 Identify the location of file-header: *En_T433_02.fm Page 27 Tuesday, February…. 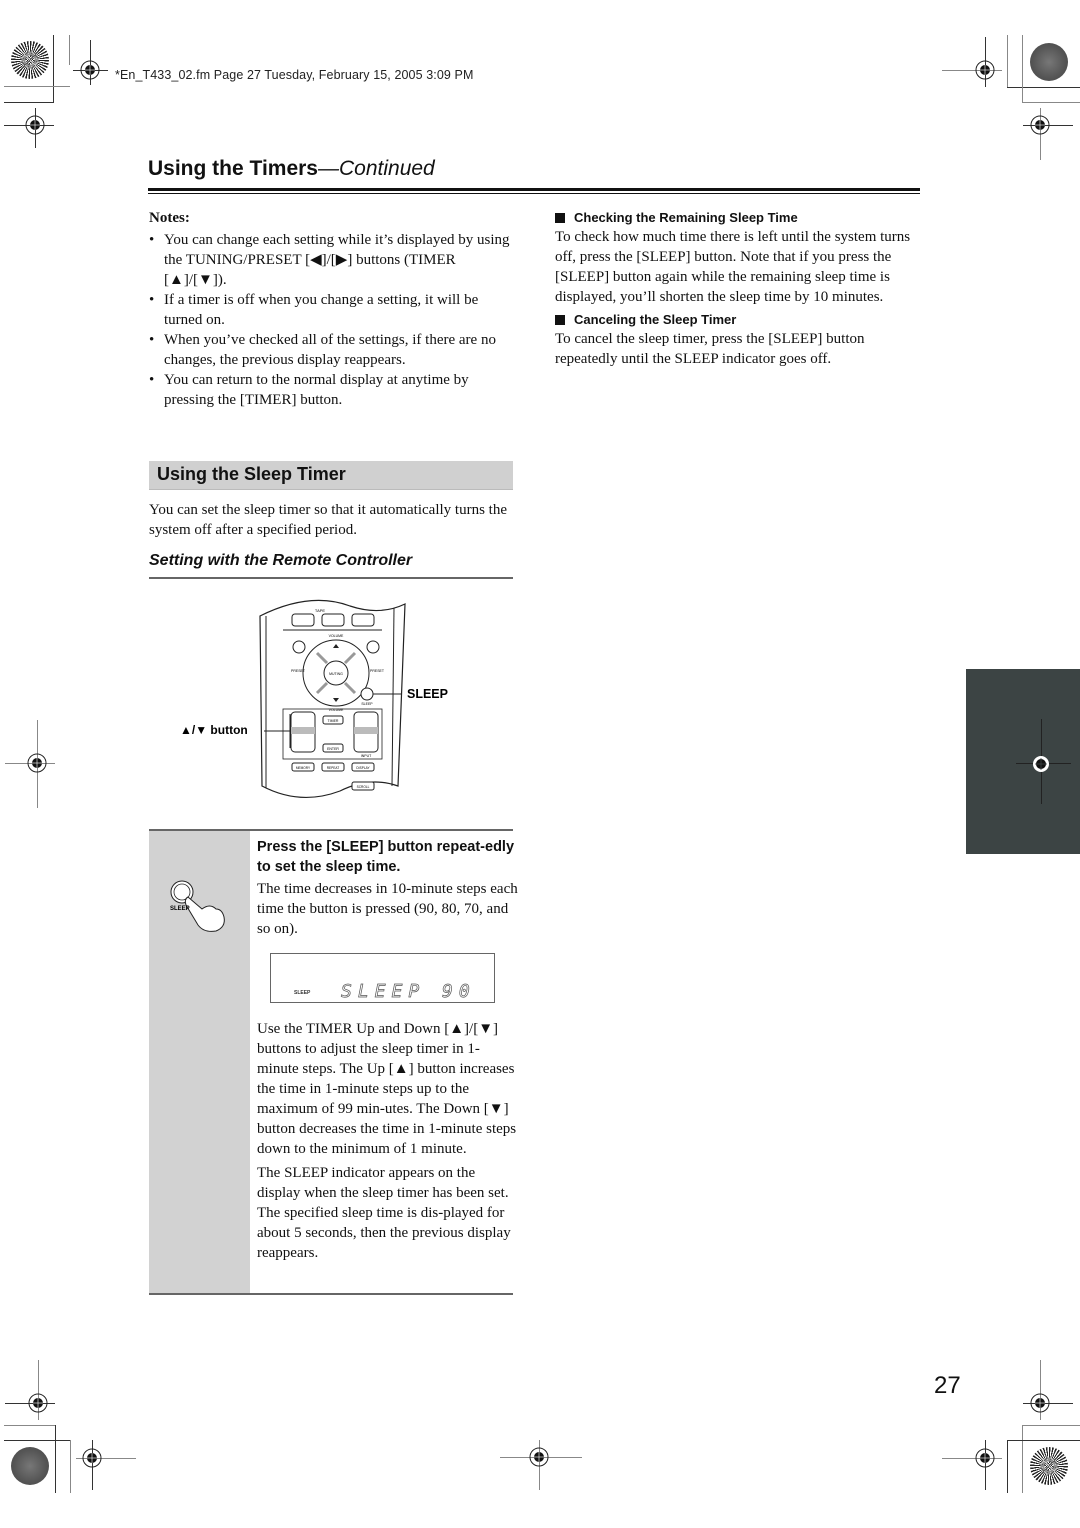
(294, 75).